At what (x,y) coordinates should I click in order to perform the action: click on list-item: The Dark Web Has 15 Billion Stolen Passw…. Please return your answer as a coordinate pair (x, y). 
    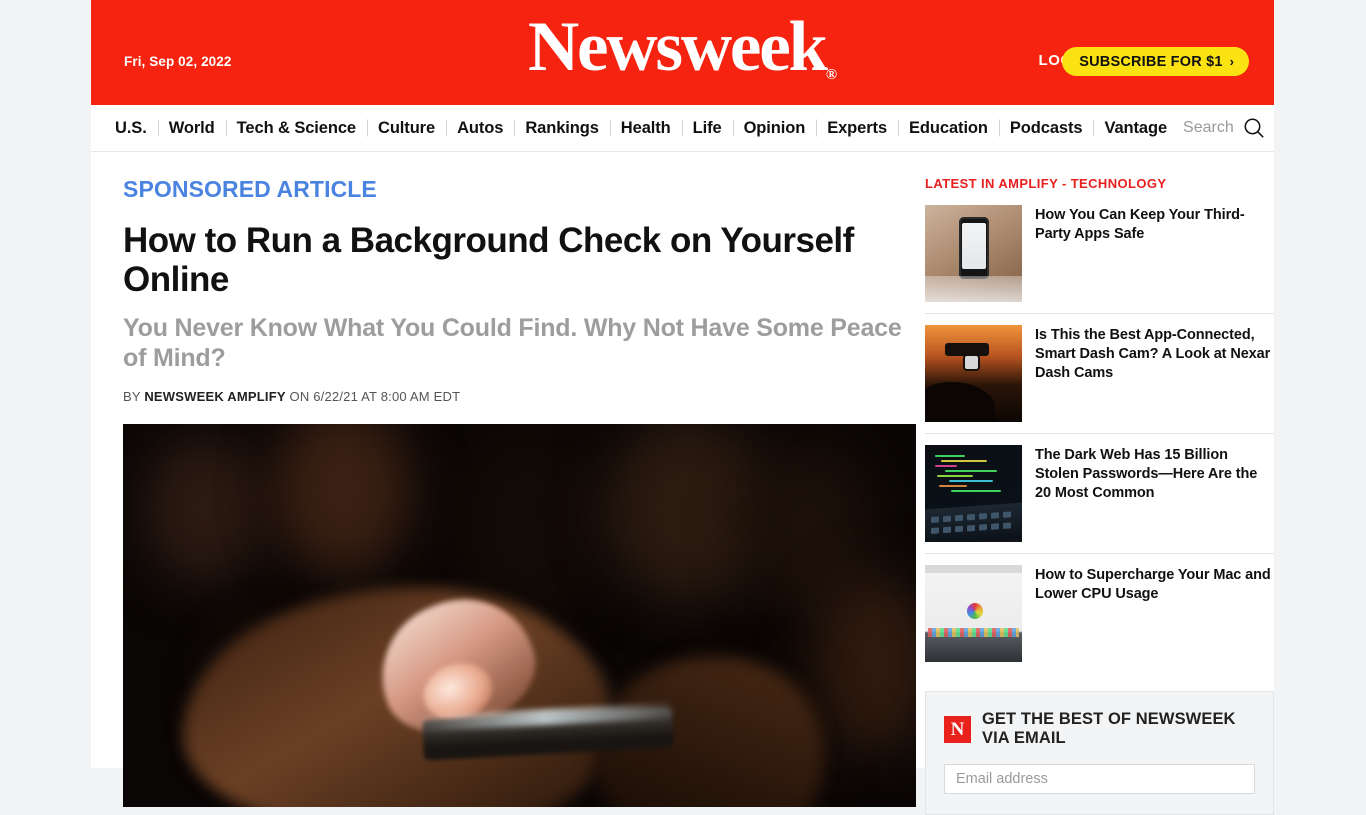
    Looking at the image, I should click on (1099, 493).